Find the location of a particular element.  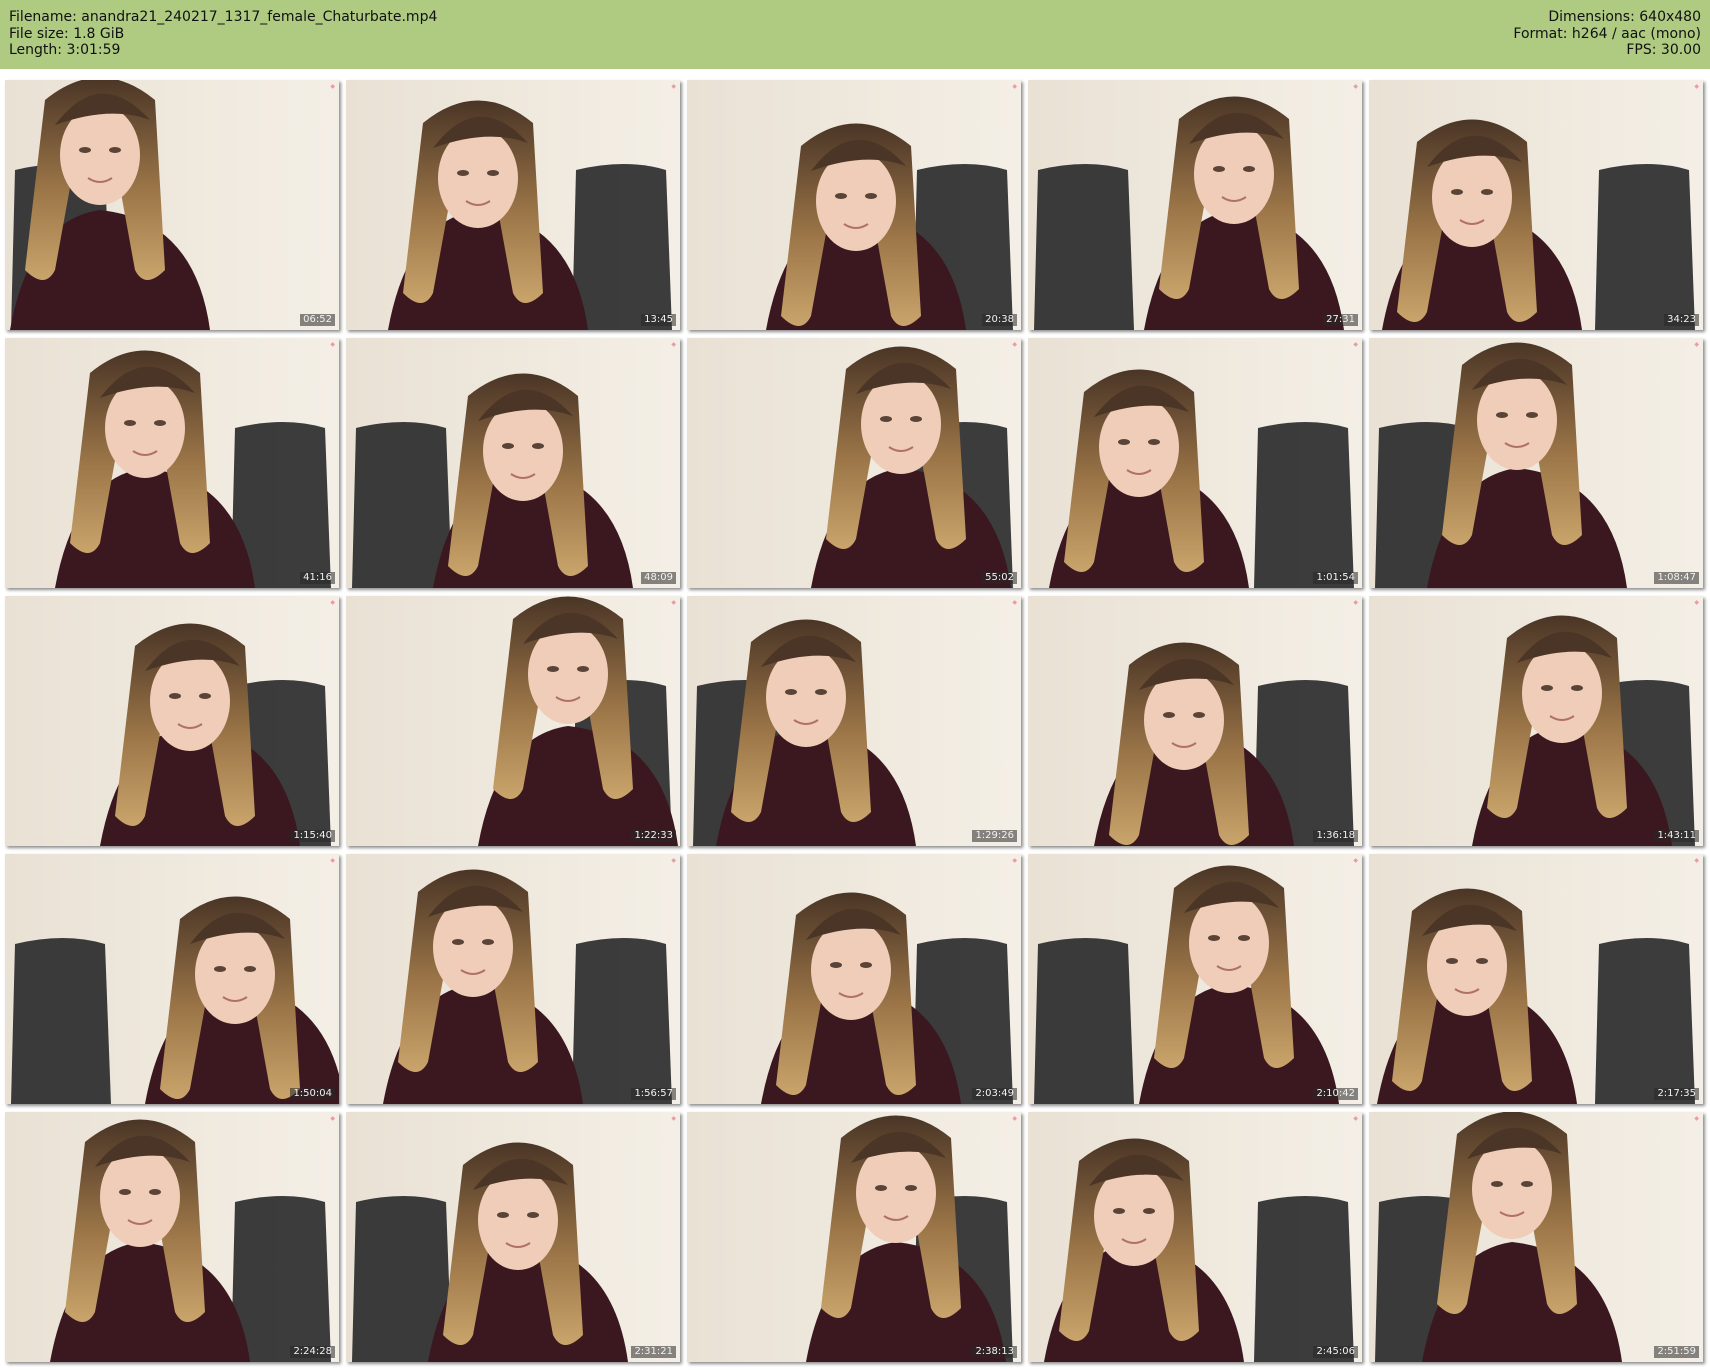

video-thumbnail: ◆ 2:24:28 is located at coordinates (172, 1237).